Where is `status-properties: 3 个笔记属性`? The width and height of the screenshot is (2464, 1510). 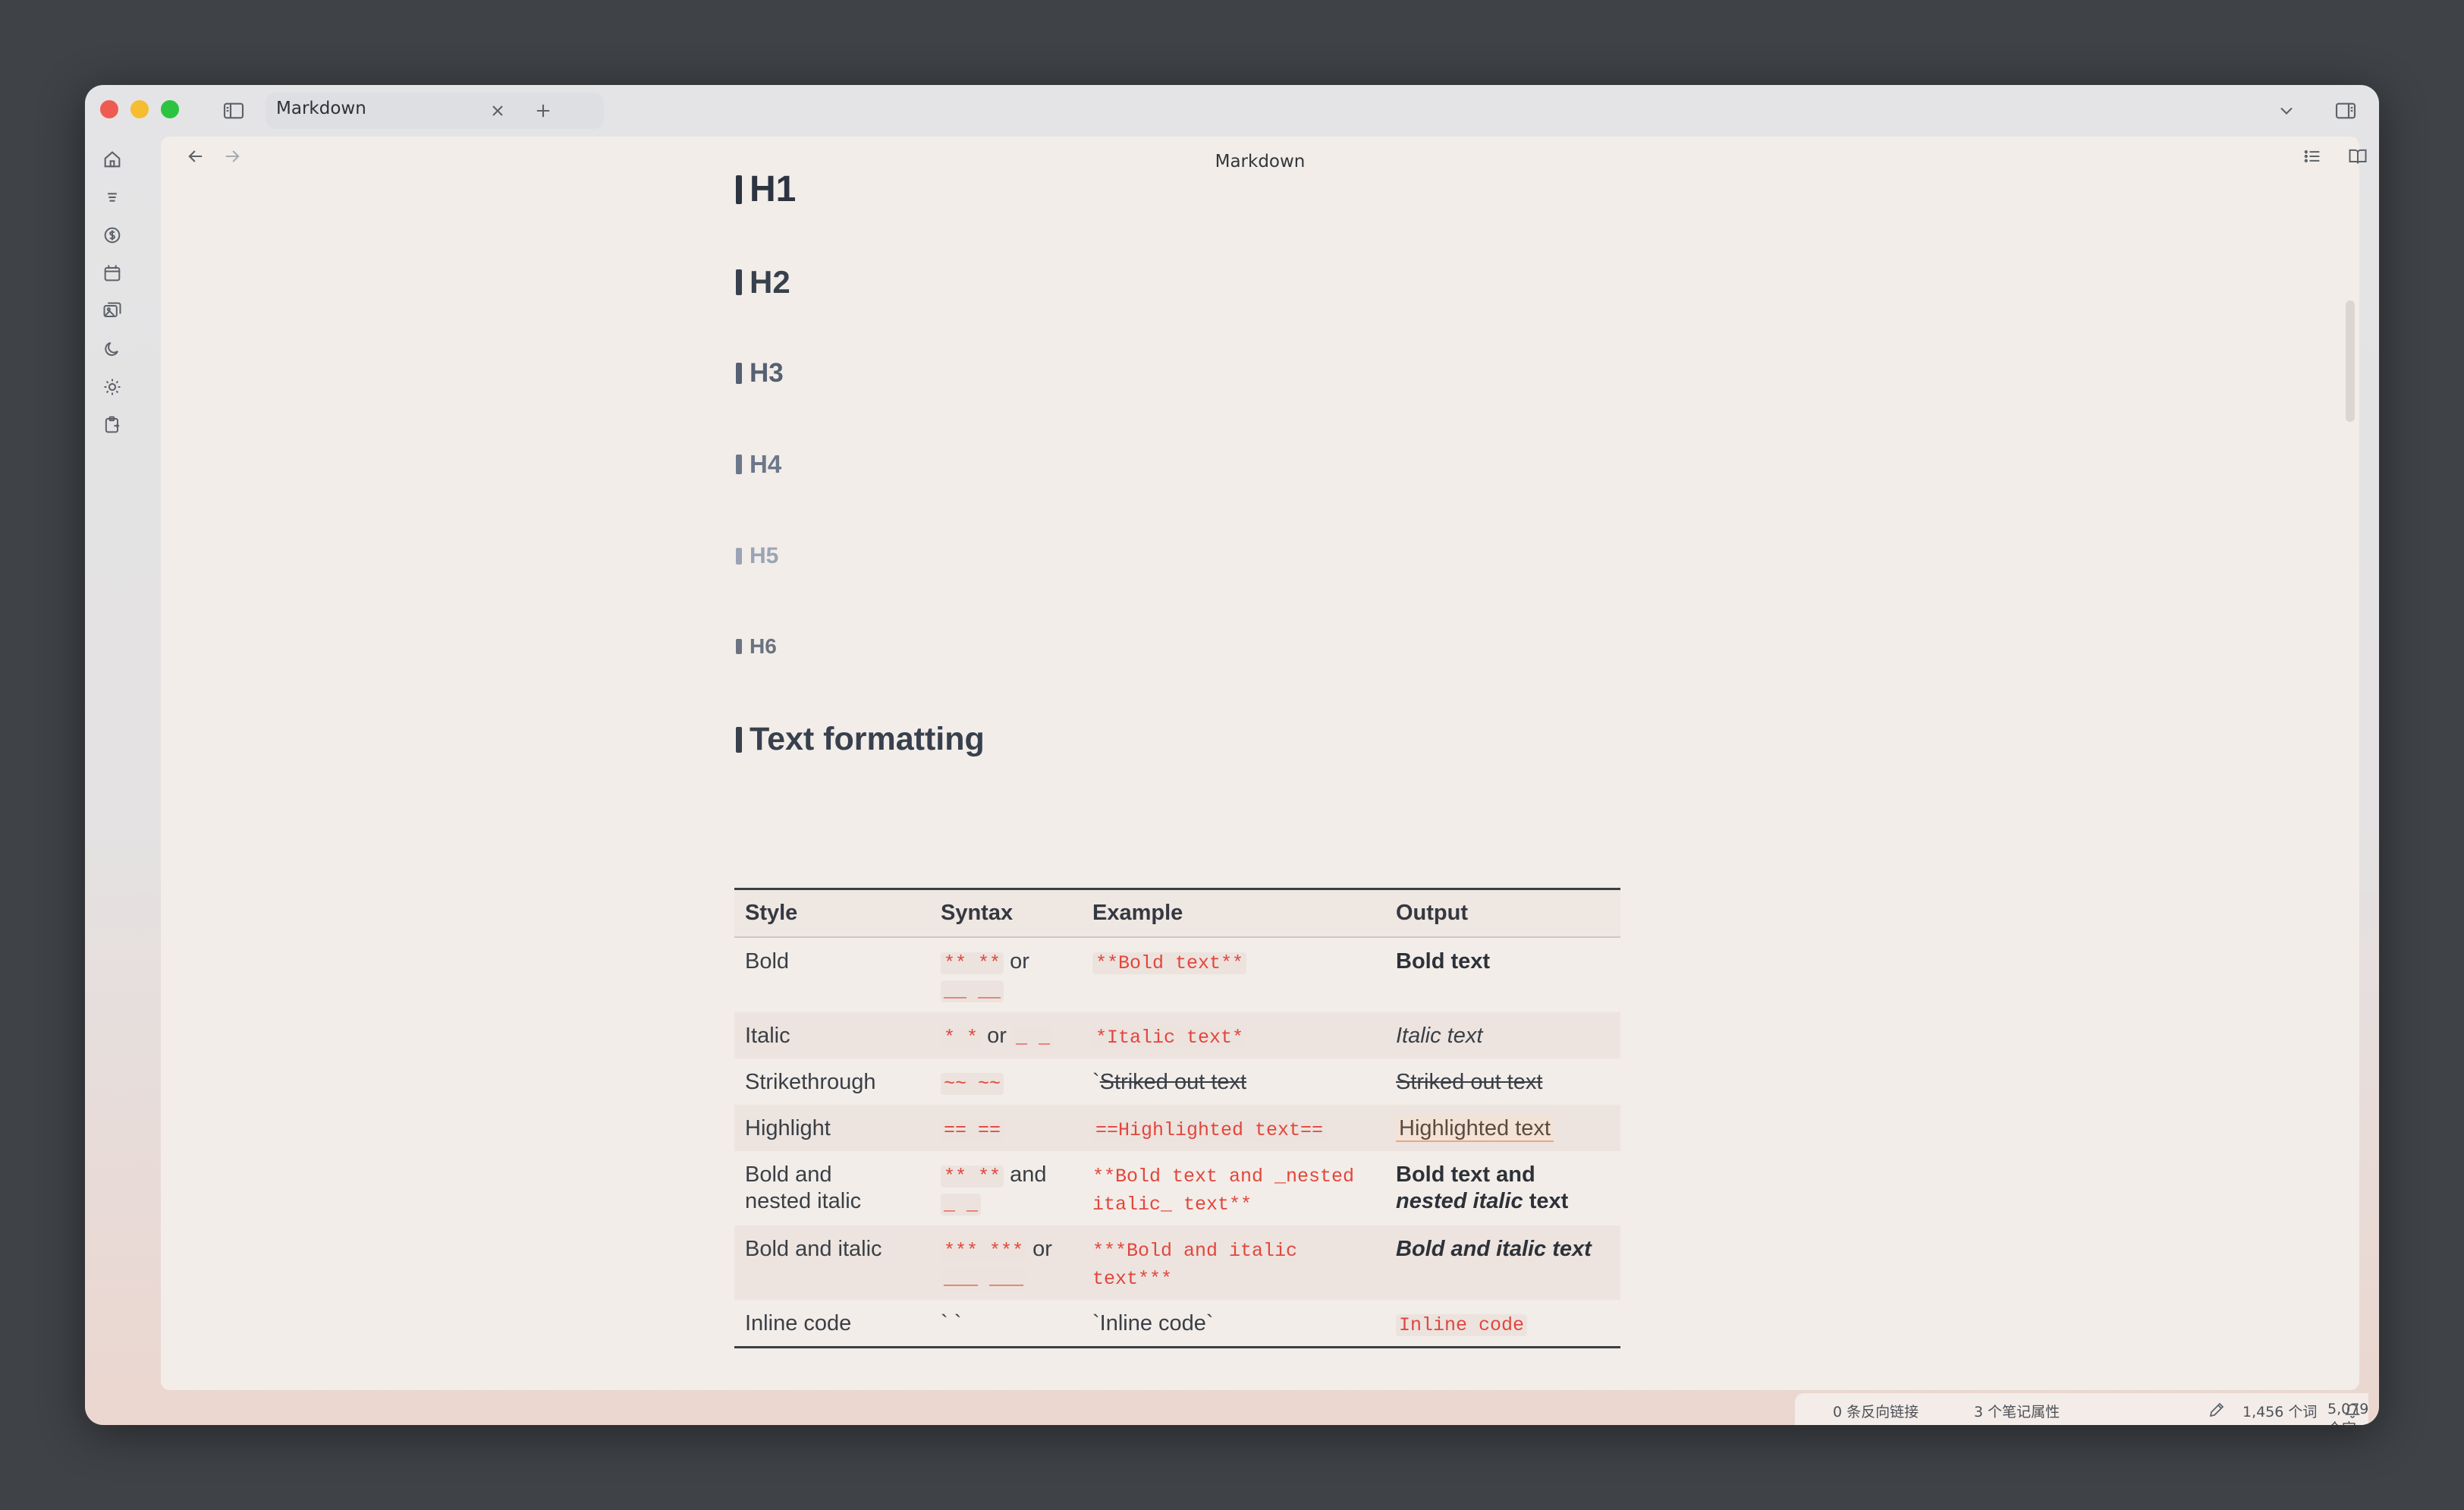 status-properties: 3 个笔记属性 is located at coordinates (2017, 1411).